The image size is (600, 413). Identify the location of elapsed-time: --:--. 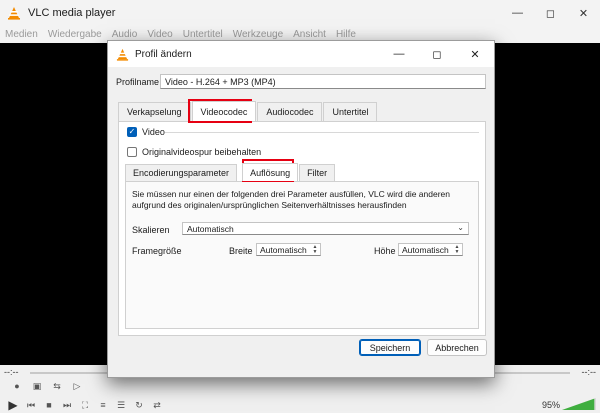
(11, 372).